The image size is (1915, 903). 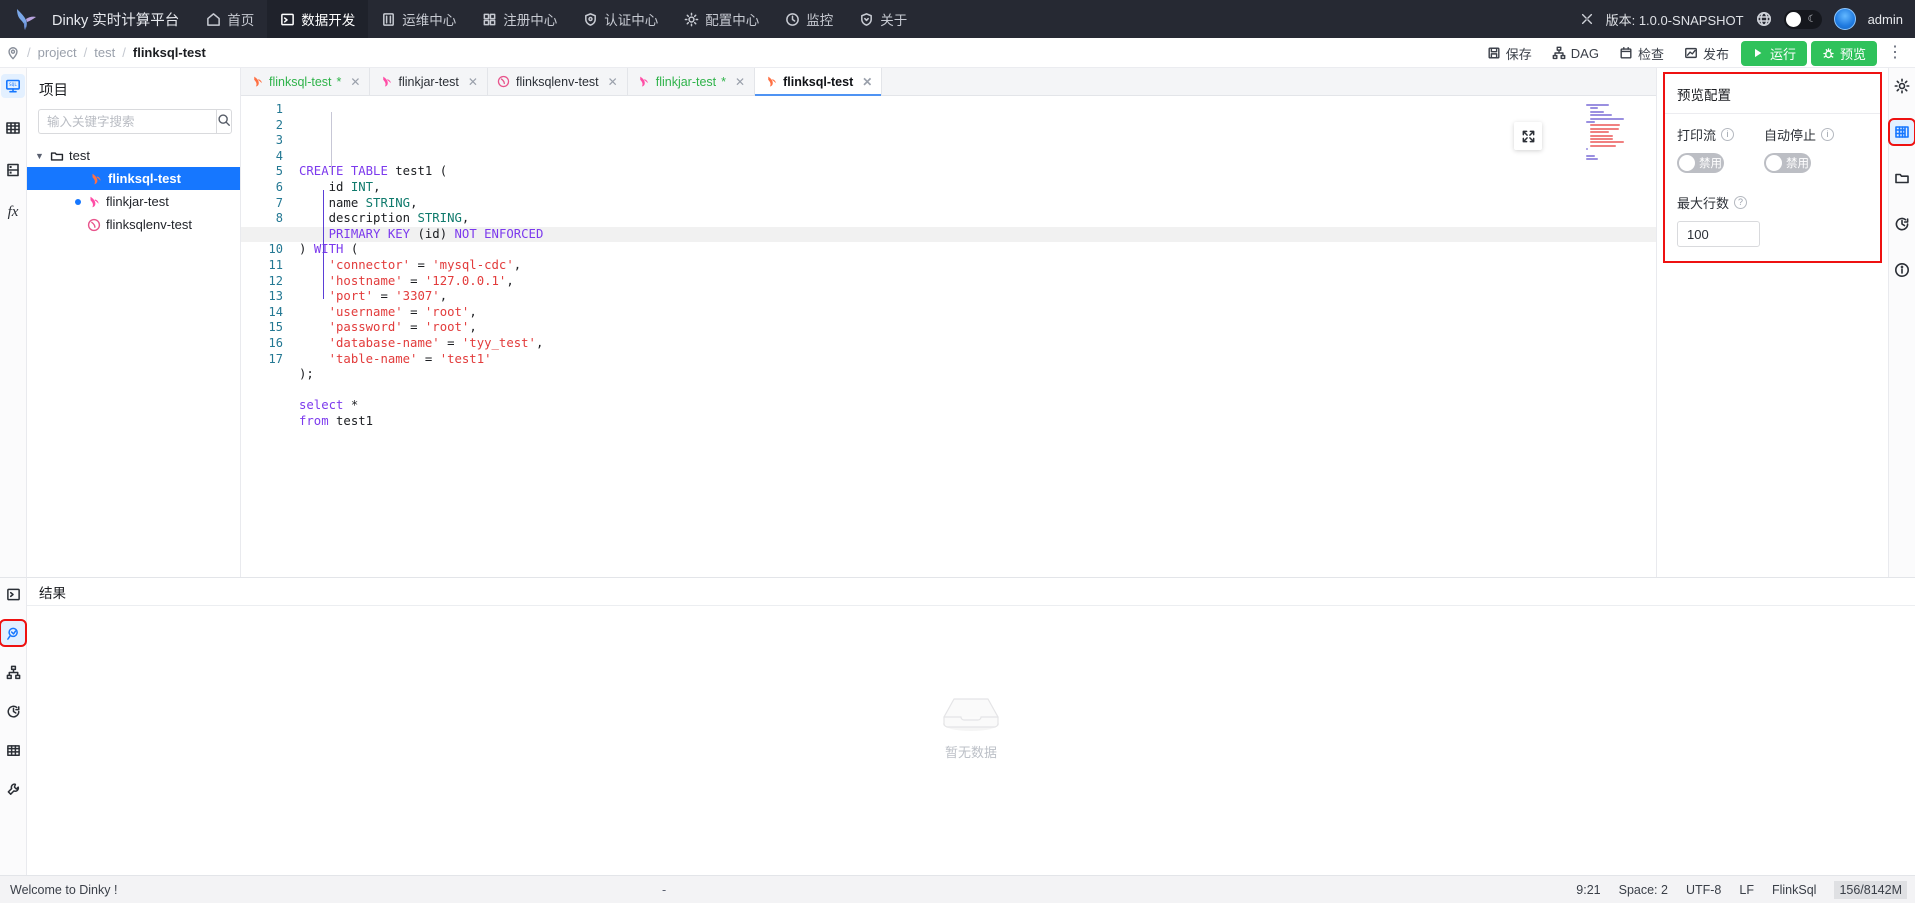 I want to click on editor-tab-0: flinksql-test * ✕, so click(x=306, y=81).